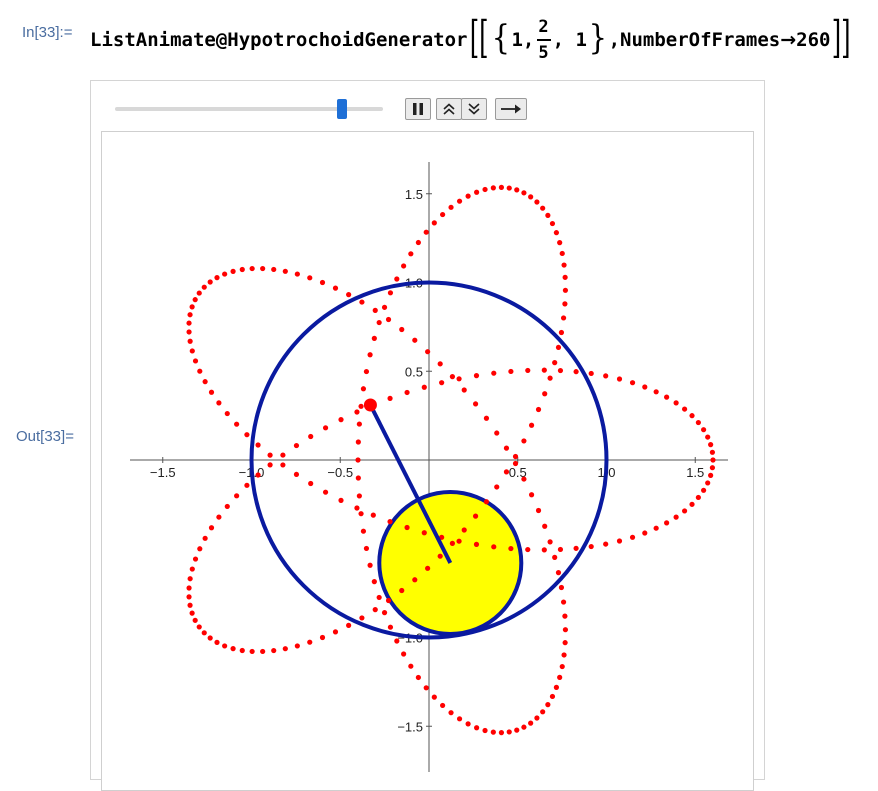  Describe the element at coordinates (279, 40) in the screenshot. I see `function-head: ListAnimate@HypotrochoidGenerator` at that location.